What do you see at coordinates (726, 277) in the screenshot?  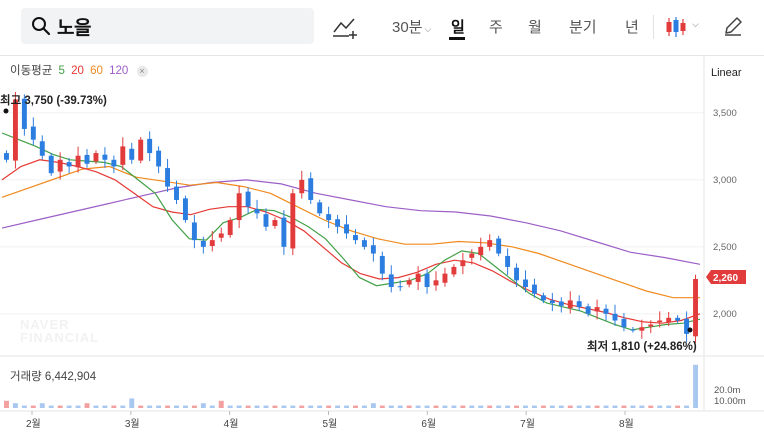 I see `current-price-tag: 2,260` at bounding box center [726, 277].